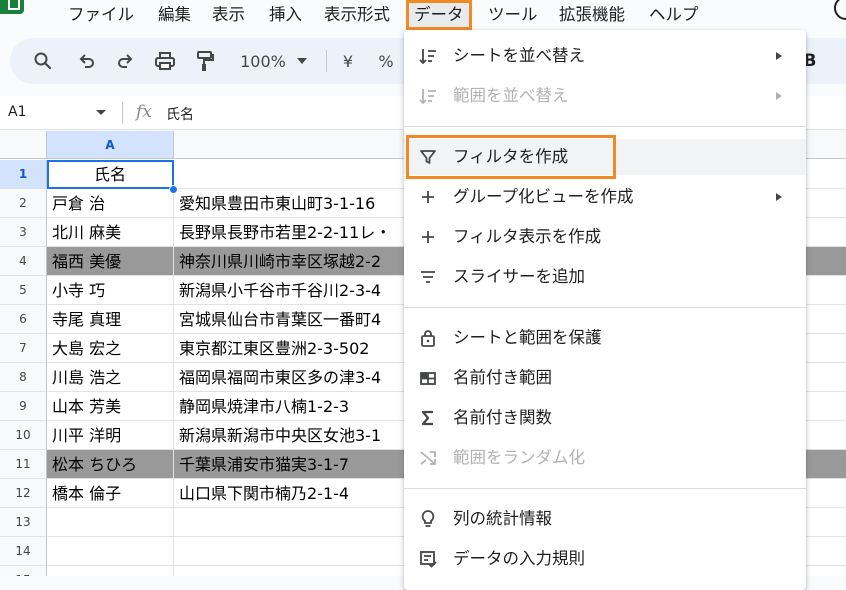 The width and height of the screenshot is (846, 590). What do you see at coordinates (605, 157) in the screenshot?
I see `menu-item-create-filter: フィルタを作成` at bounding box center [605, 157].